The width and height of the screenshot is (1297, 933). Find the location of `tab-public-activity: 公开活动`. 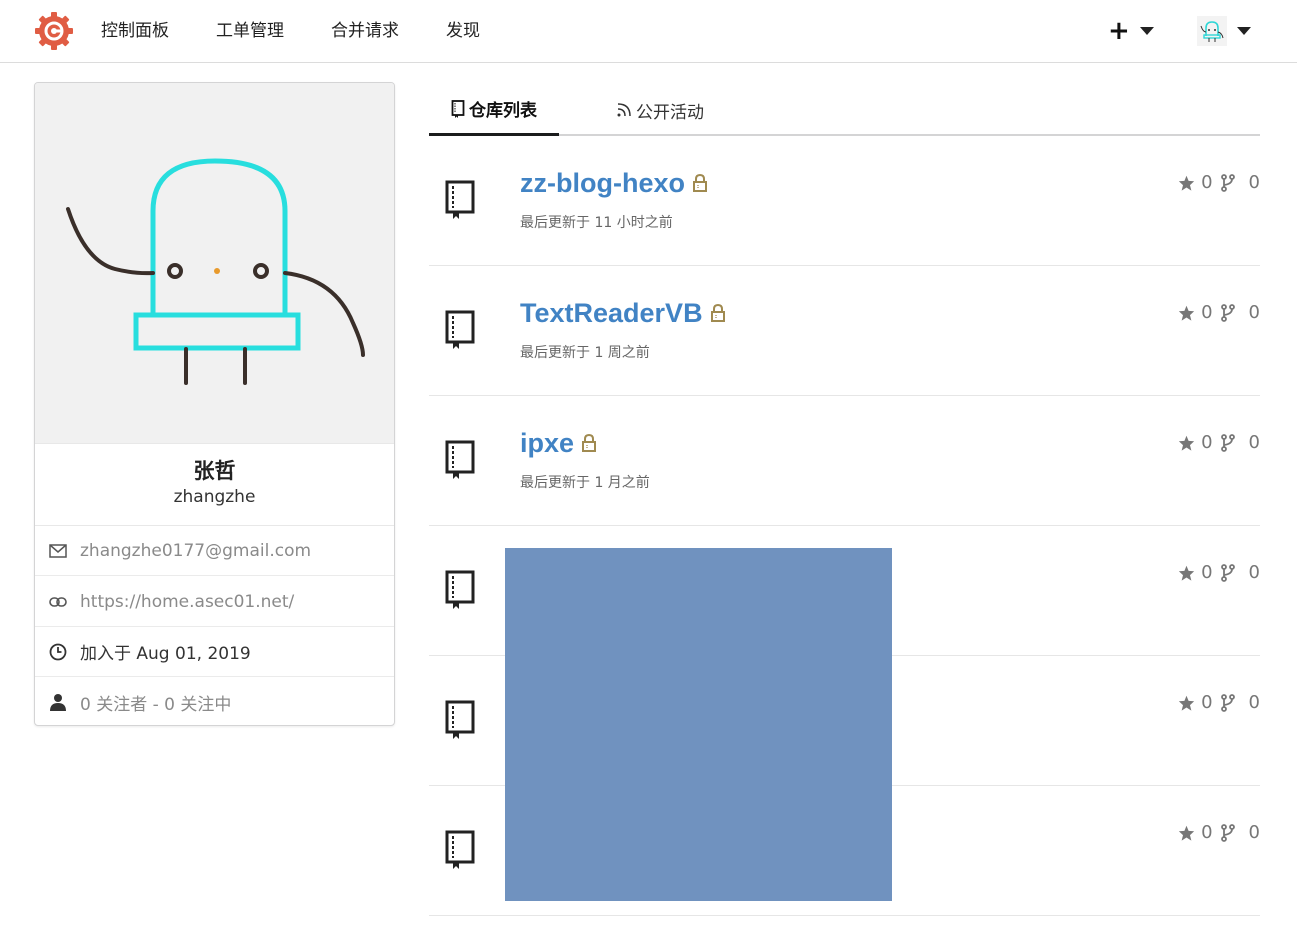

tab-public-activity: 公开活动 is located at coordinates (660, 110).